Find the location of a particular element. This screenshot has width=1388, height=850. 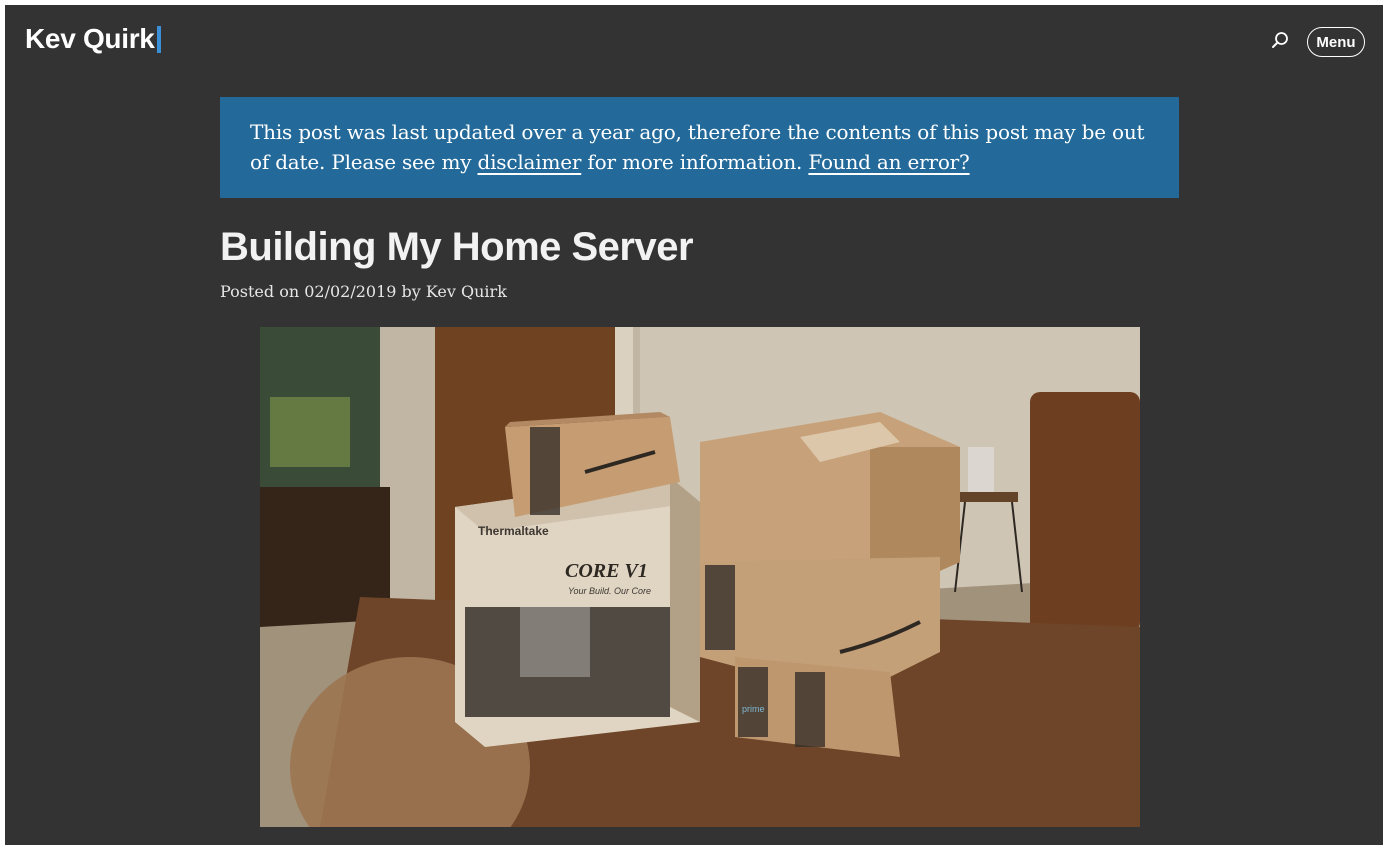

post-meta: Posted on 02/02/2019 by Kev Quirk is located at coordinates (363, 291).